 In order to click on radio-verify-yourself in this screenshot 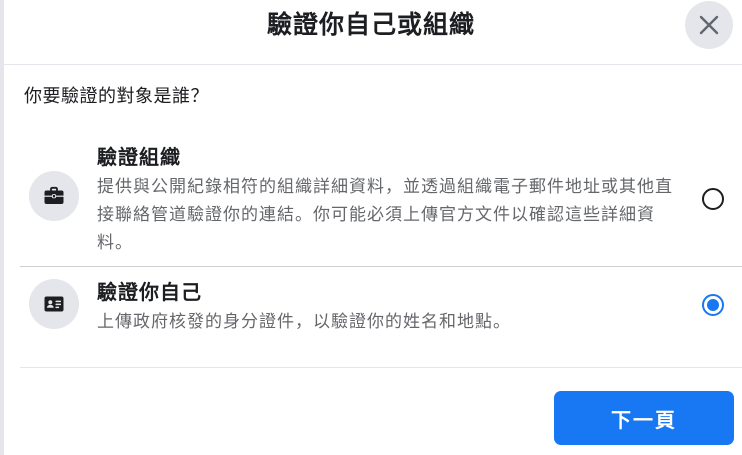, I will do `click(713, 305)`.